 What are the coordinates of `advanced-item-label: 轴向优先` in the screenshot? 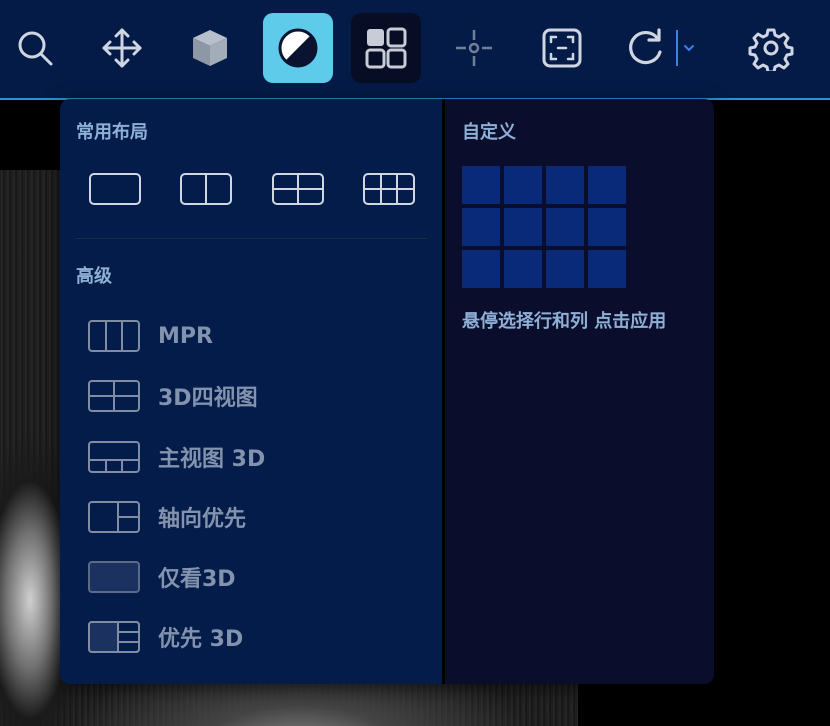 It's located at (202, 519).